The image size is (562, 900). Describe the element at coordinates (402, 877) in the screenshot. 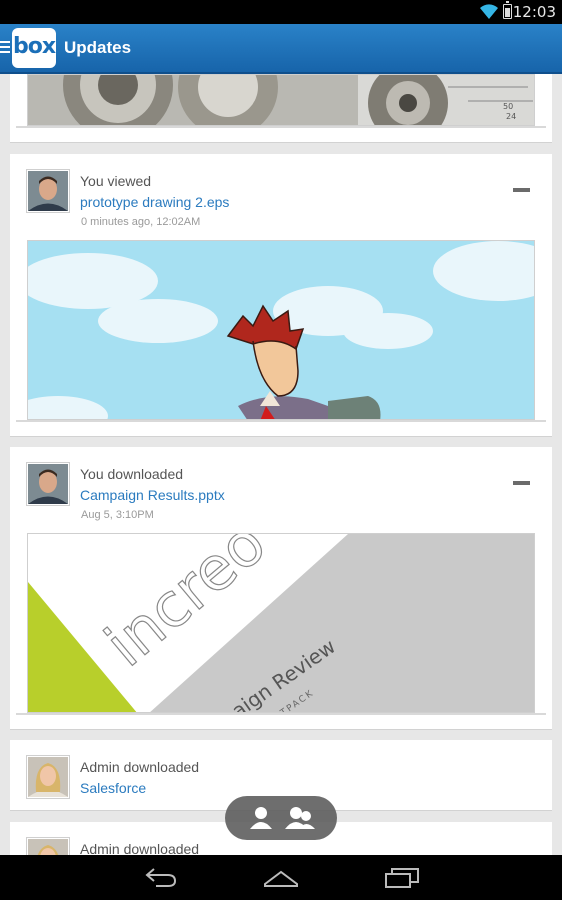

I see `recent-apps-icon` at that location.